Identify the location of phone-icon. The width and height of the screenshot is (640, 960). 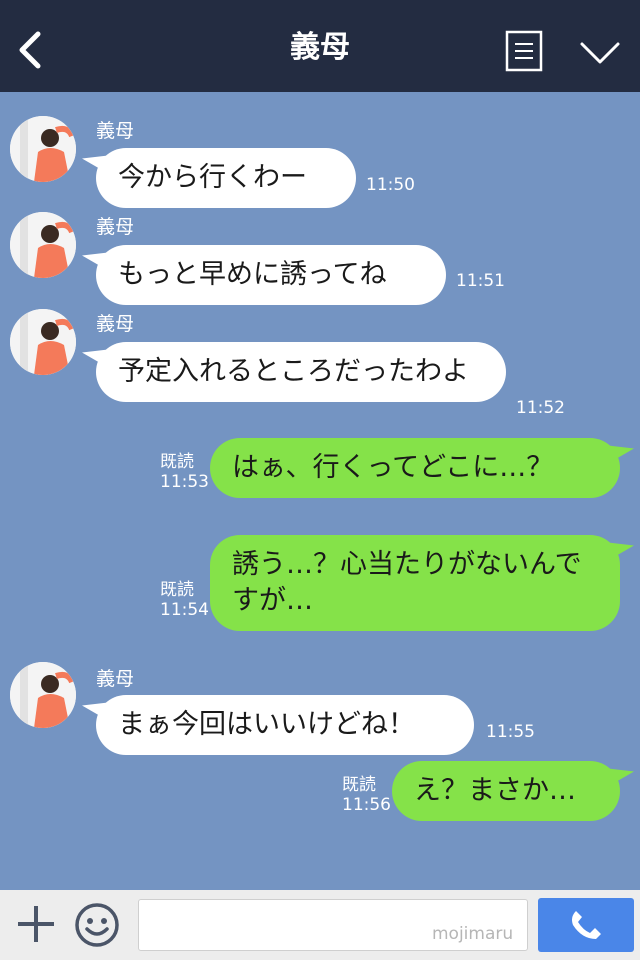
(586, 925).